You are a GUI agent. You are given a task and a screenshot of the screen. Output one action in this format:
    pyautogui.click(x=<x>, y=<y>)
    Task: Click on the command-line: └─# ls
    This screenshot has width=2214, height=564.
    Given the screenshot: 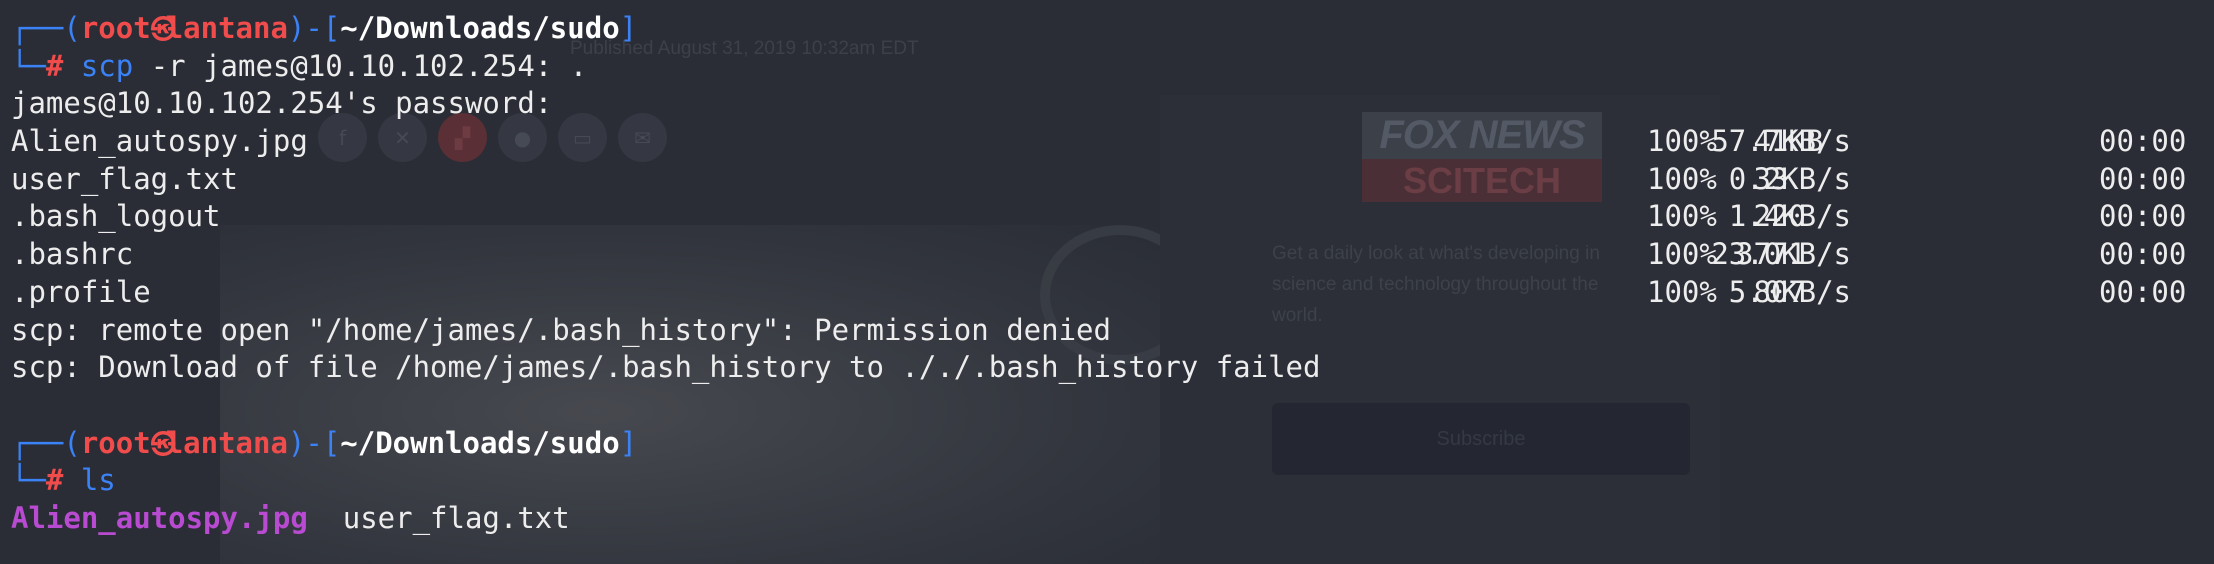 What is the action you would take?
    pyautogui.click(x=1112, y=481)
    